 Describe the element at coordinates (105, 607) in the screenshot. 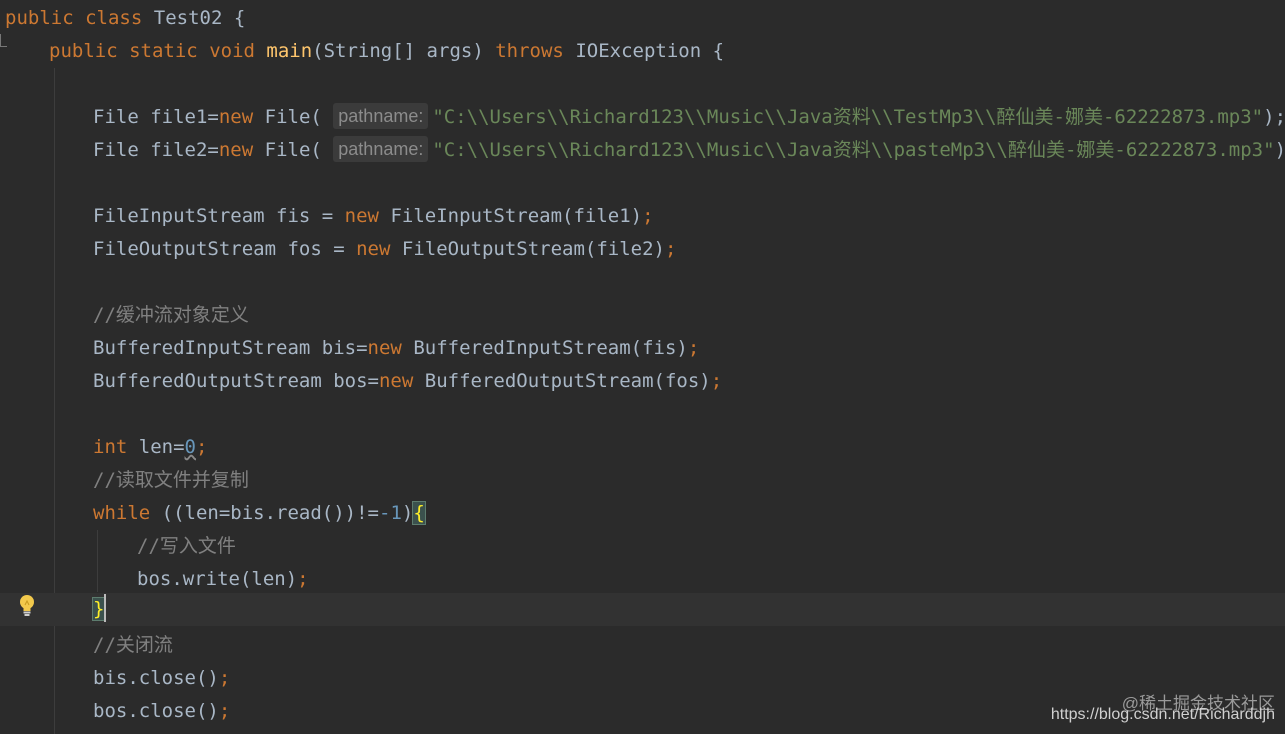

I see `text-caret` at that location.